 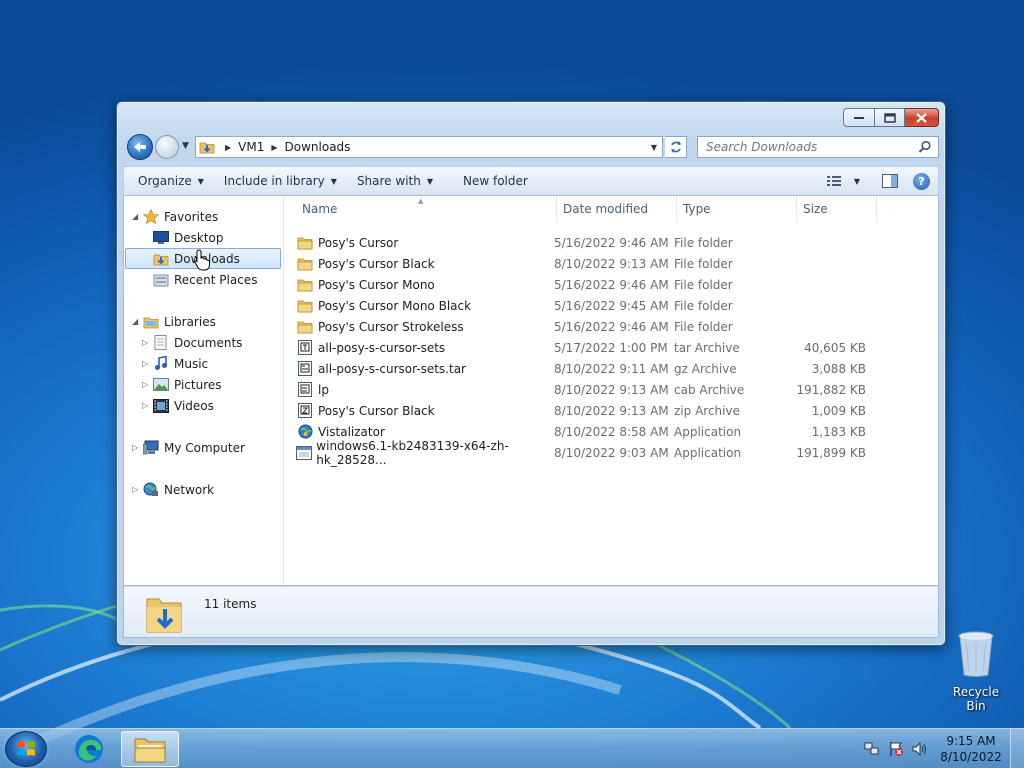 I want to click on new-folder-button: New folder, so click(x=490, y=181).